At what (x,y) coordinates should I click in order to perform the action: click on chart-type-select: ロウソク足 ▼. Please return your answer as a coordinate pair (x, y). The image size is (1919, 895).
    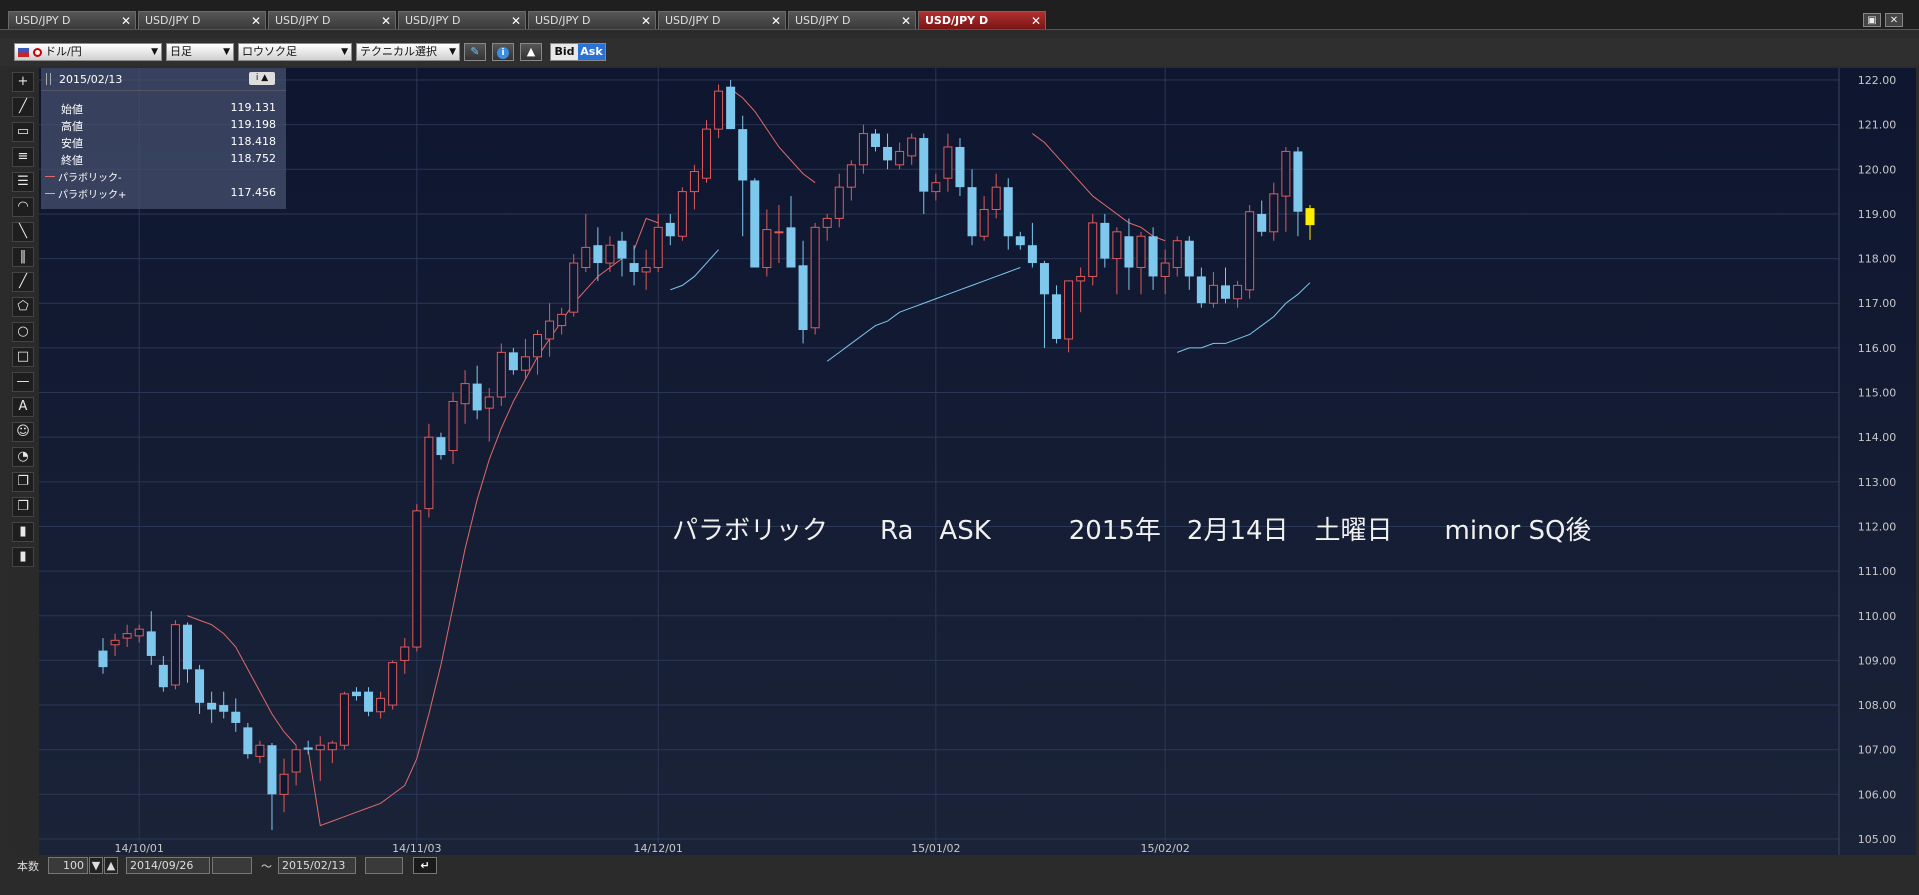
    Looking at the image, I should click on (295, 52).